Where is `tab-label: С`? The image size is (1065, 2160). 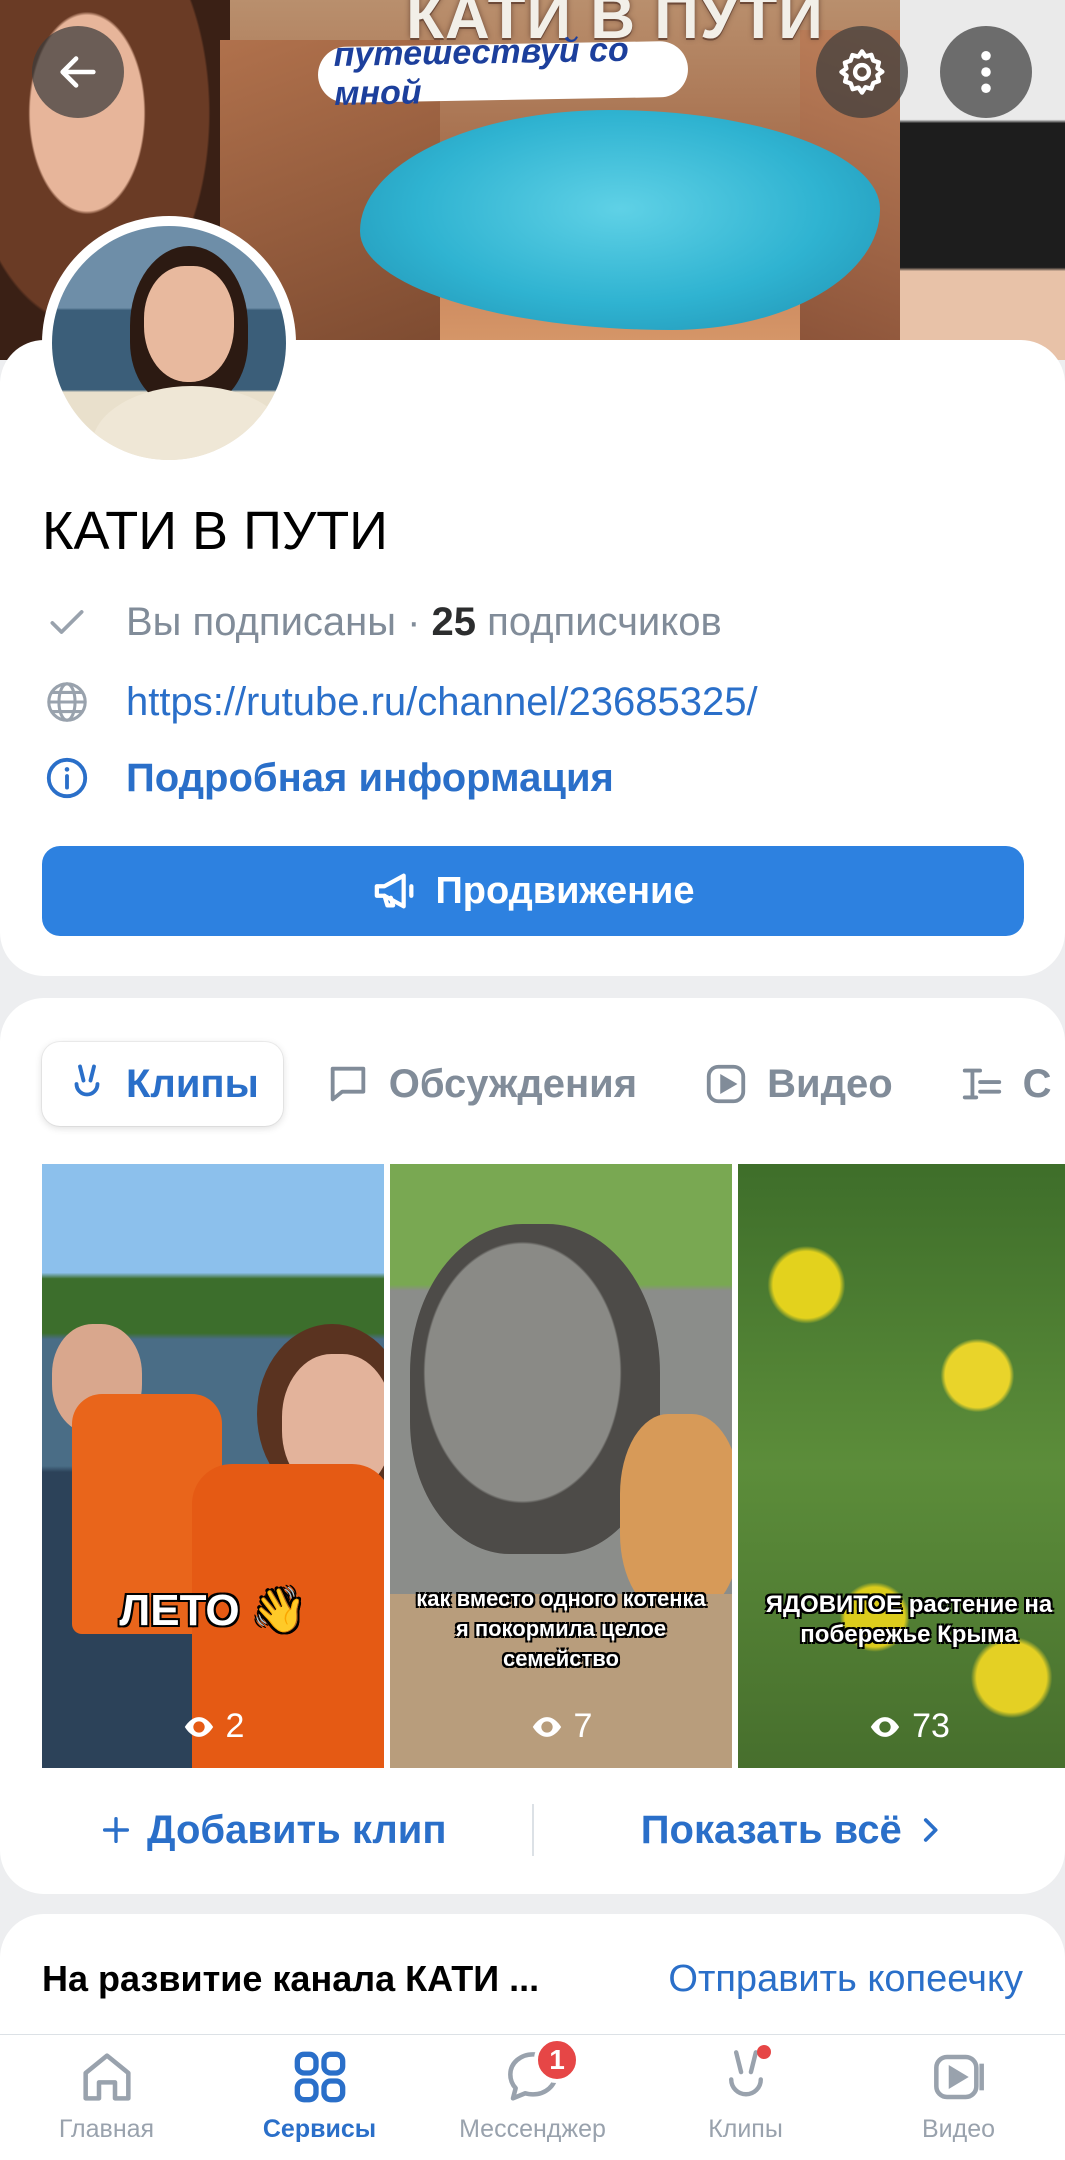
tab-label: С is located at coordinates (1037, 1083).